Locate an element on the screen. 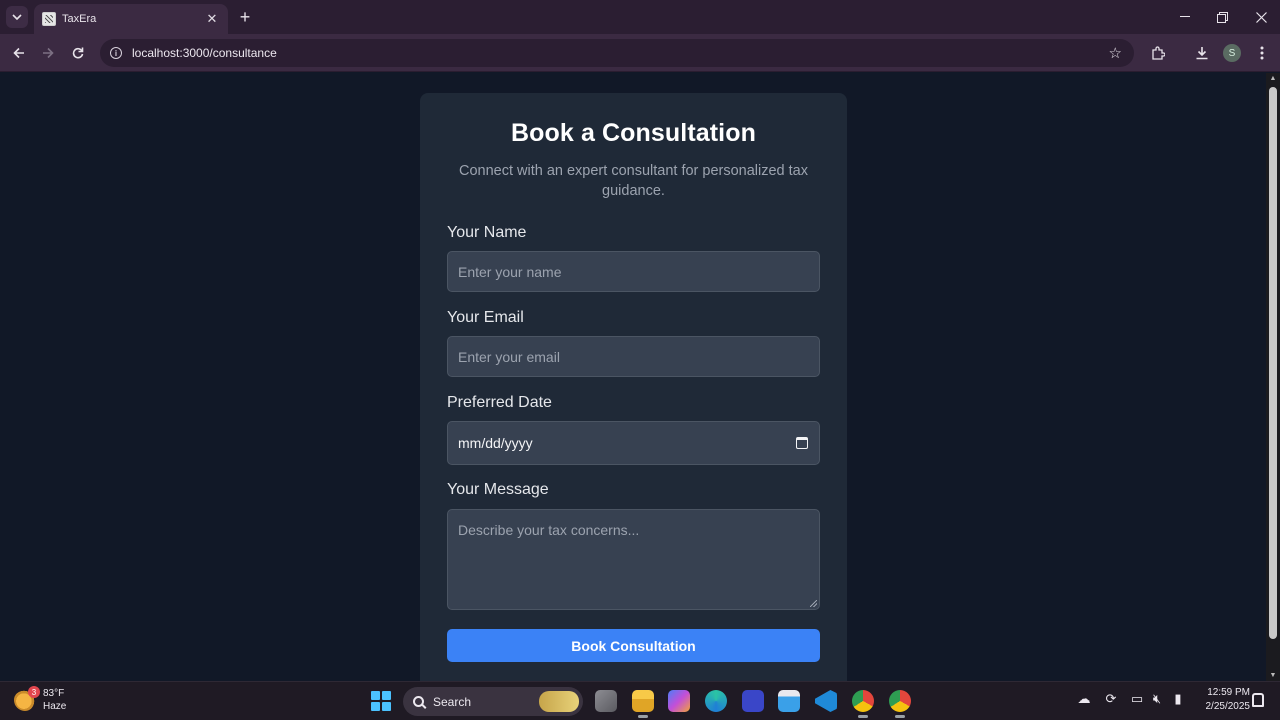  onedrive-icon: ☁ is located at coordinates (1084, 699).